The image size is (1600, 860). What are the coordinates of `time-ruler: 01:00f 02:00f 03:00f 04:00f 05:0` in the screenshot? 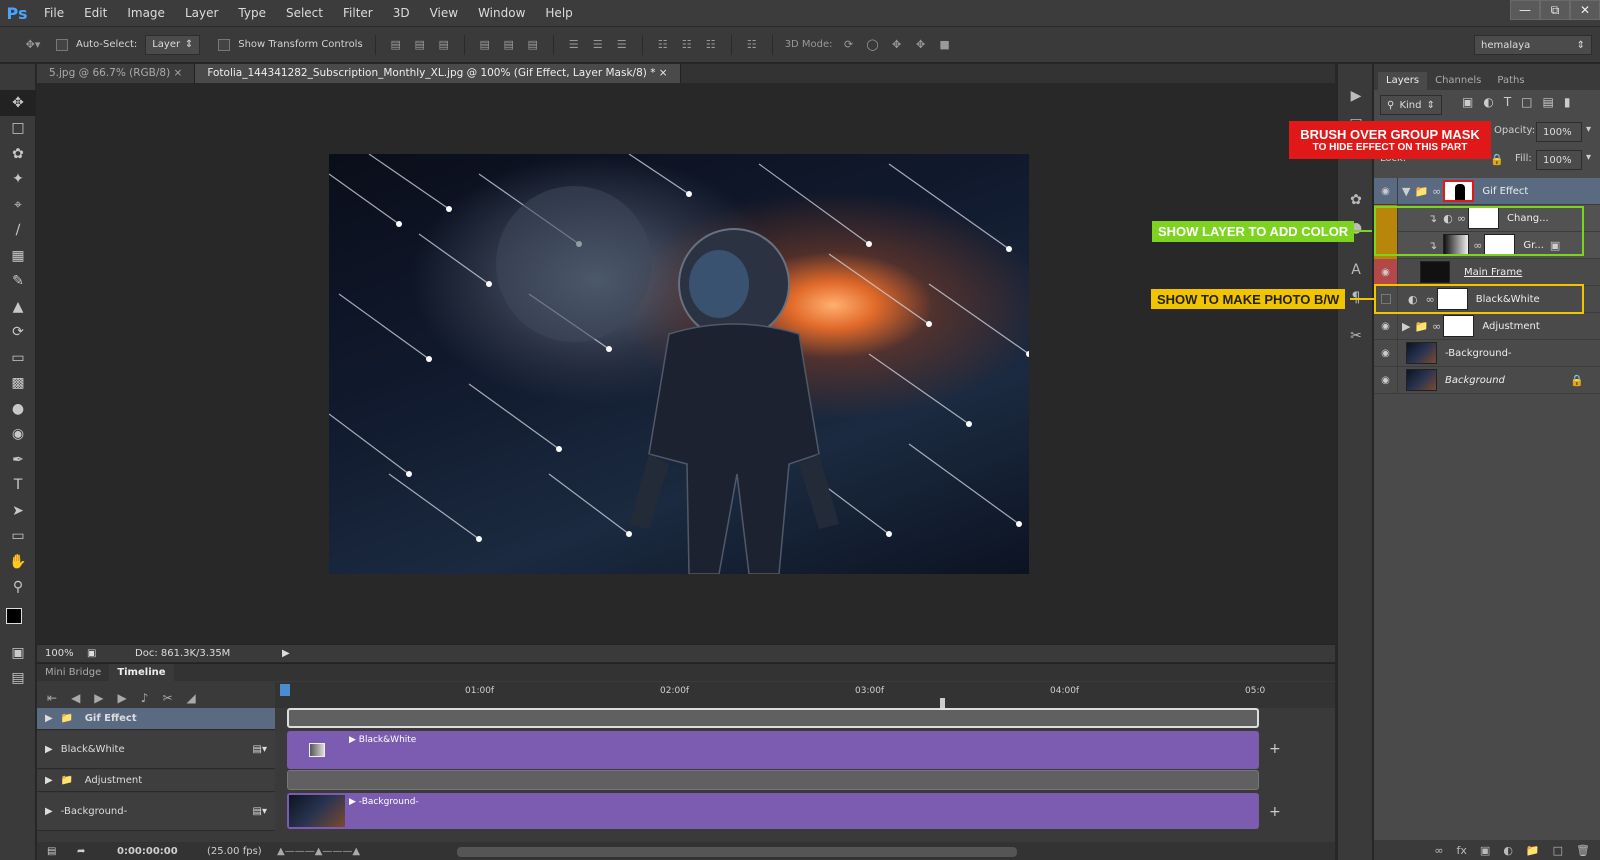 It's located at (805, 697).